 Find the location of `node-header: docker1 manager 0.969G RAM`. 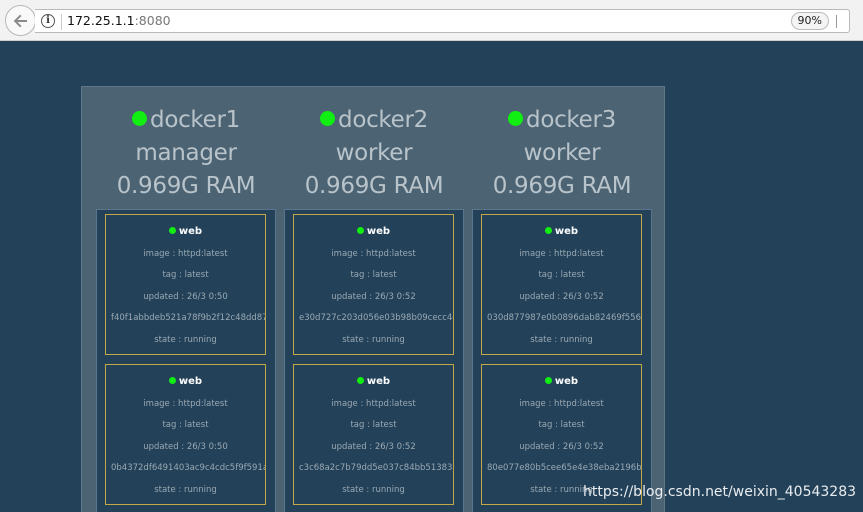

node-header: docker1 manager 0.969G RAM is located at coordinates (186, 145).